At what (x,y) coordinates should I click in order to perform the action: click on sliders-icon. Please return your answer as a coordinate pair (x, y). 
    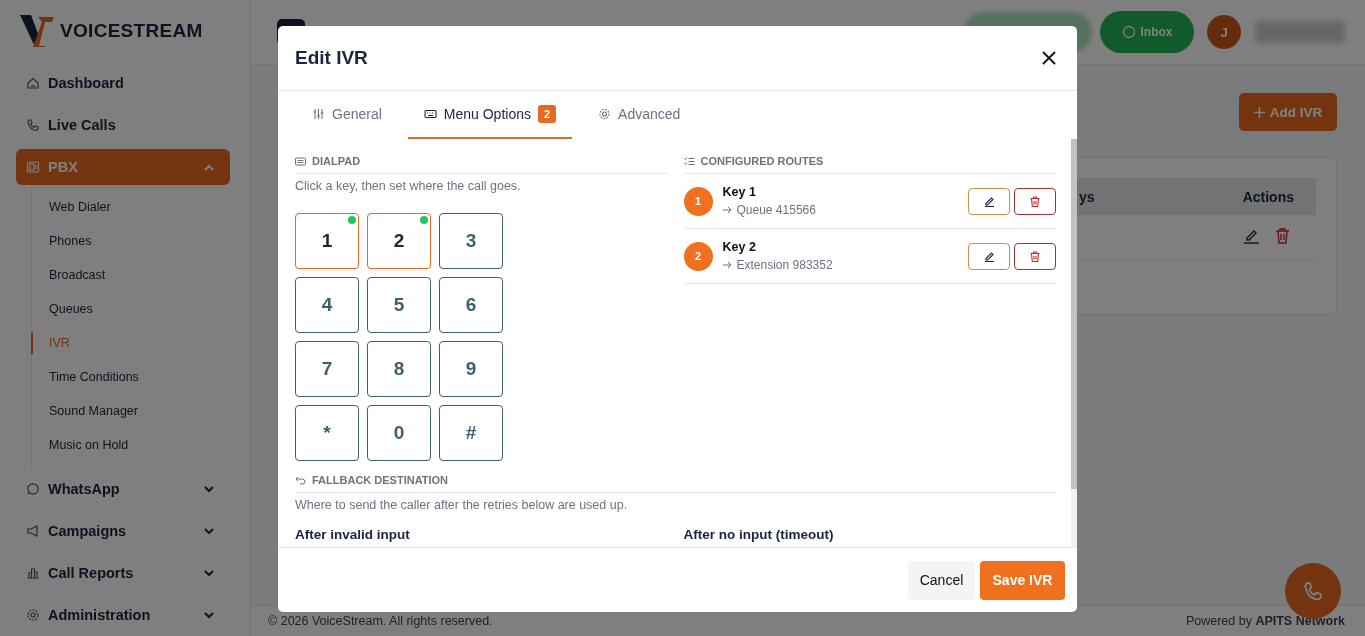
    Looking at the image, I should click on (318, 114).